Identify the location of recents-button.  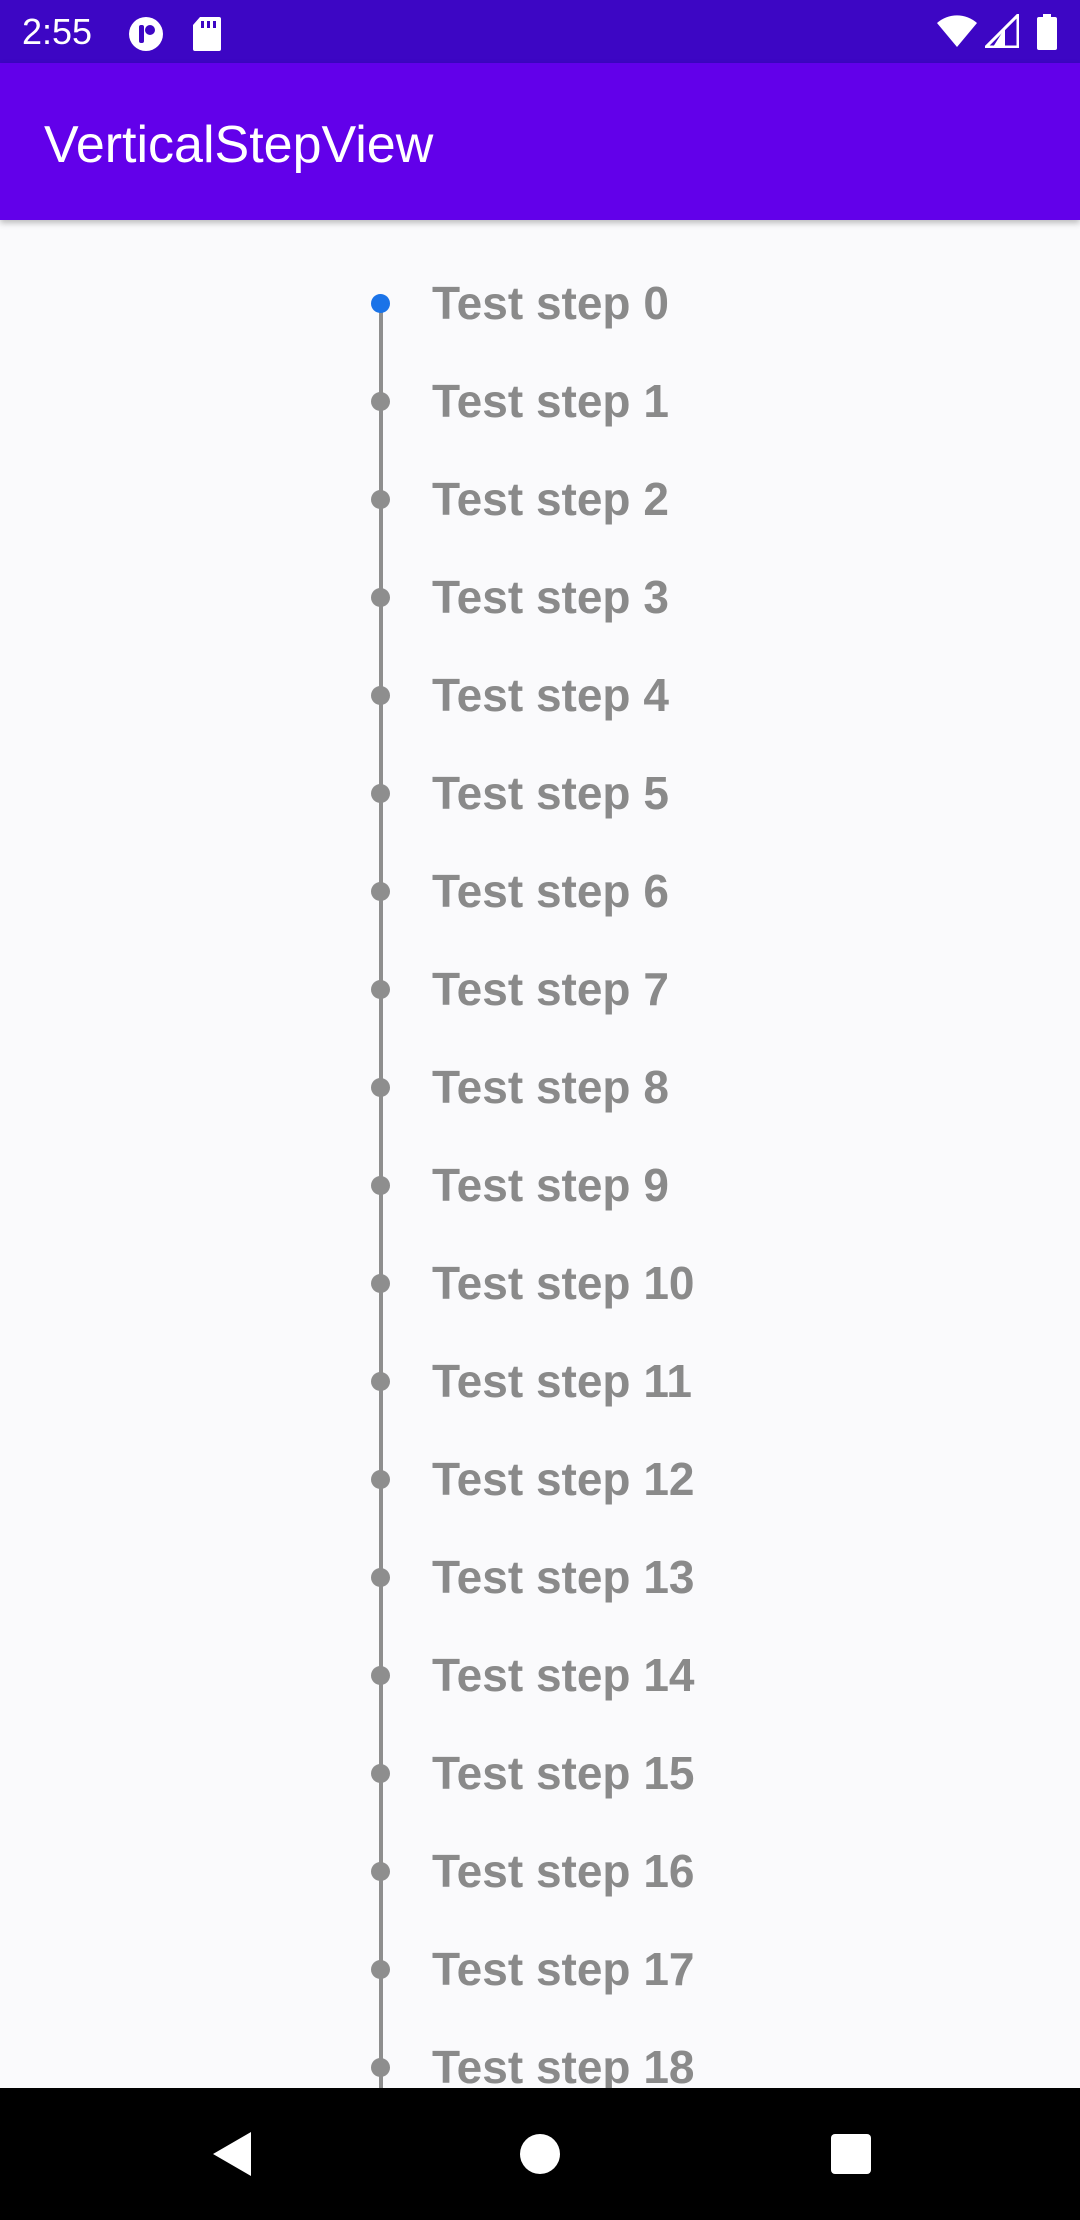
(851, 2154).